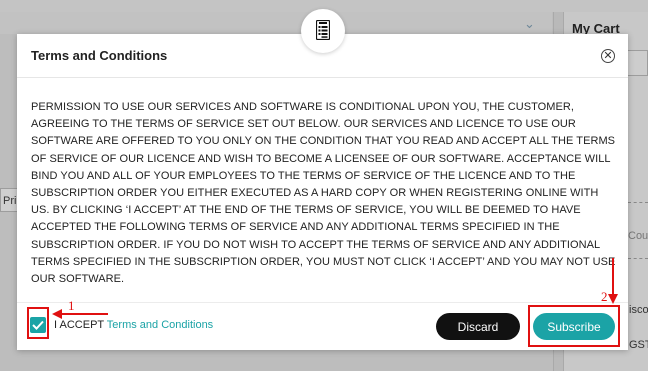 This screenshot has width=648, height=371. I want to click on annotation-arrows, so click(335, 288).